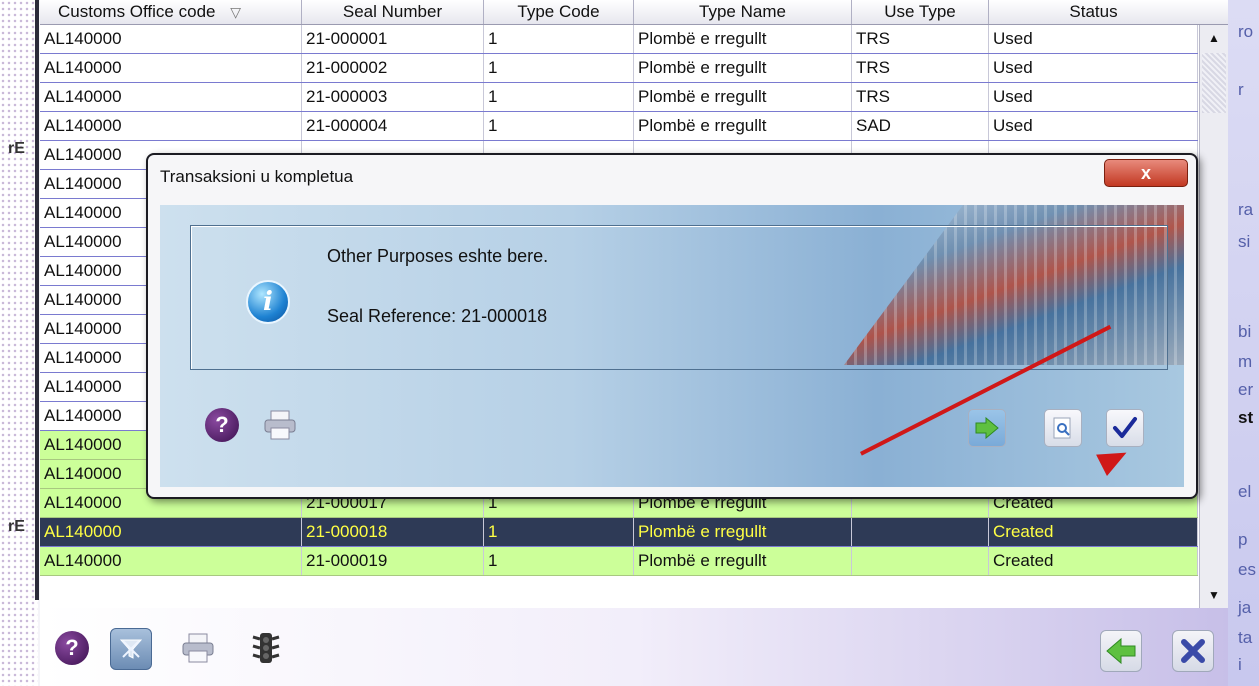  I want to click on right-clipped-text: ra, so click(1246, 209).